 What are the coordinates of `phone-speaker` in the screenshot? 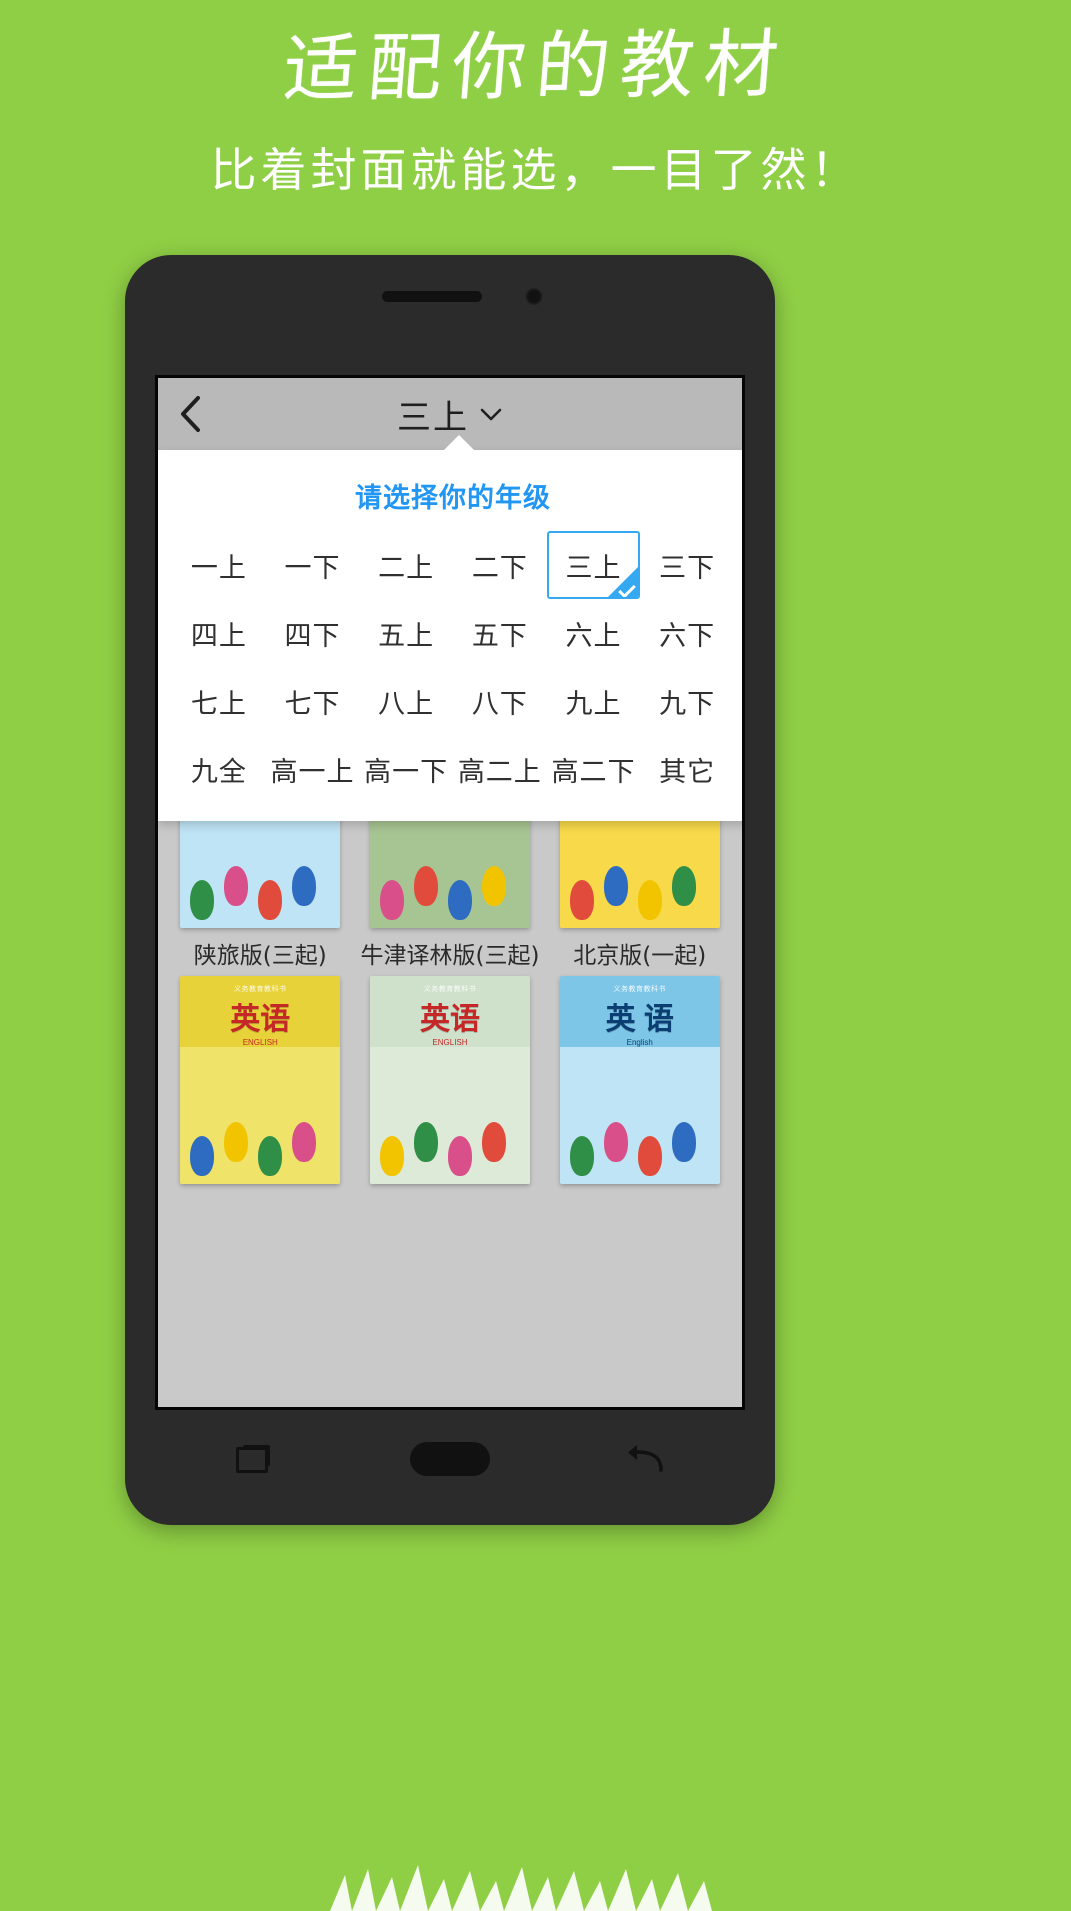 It's located at (432, 296).